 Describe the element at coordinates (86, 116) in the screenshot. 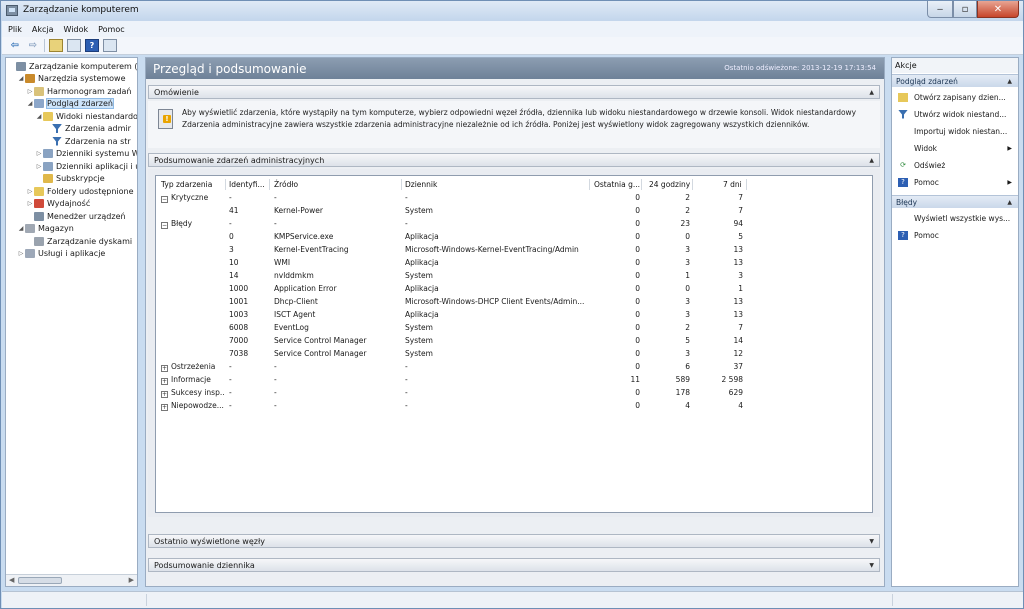

I see `tree-item: ◢ Widoki niestandardo` at that location.